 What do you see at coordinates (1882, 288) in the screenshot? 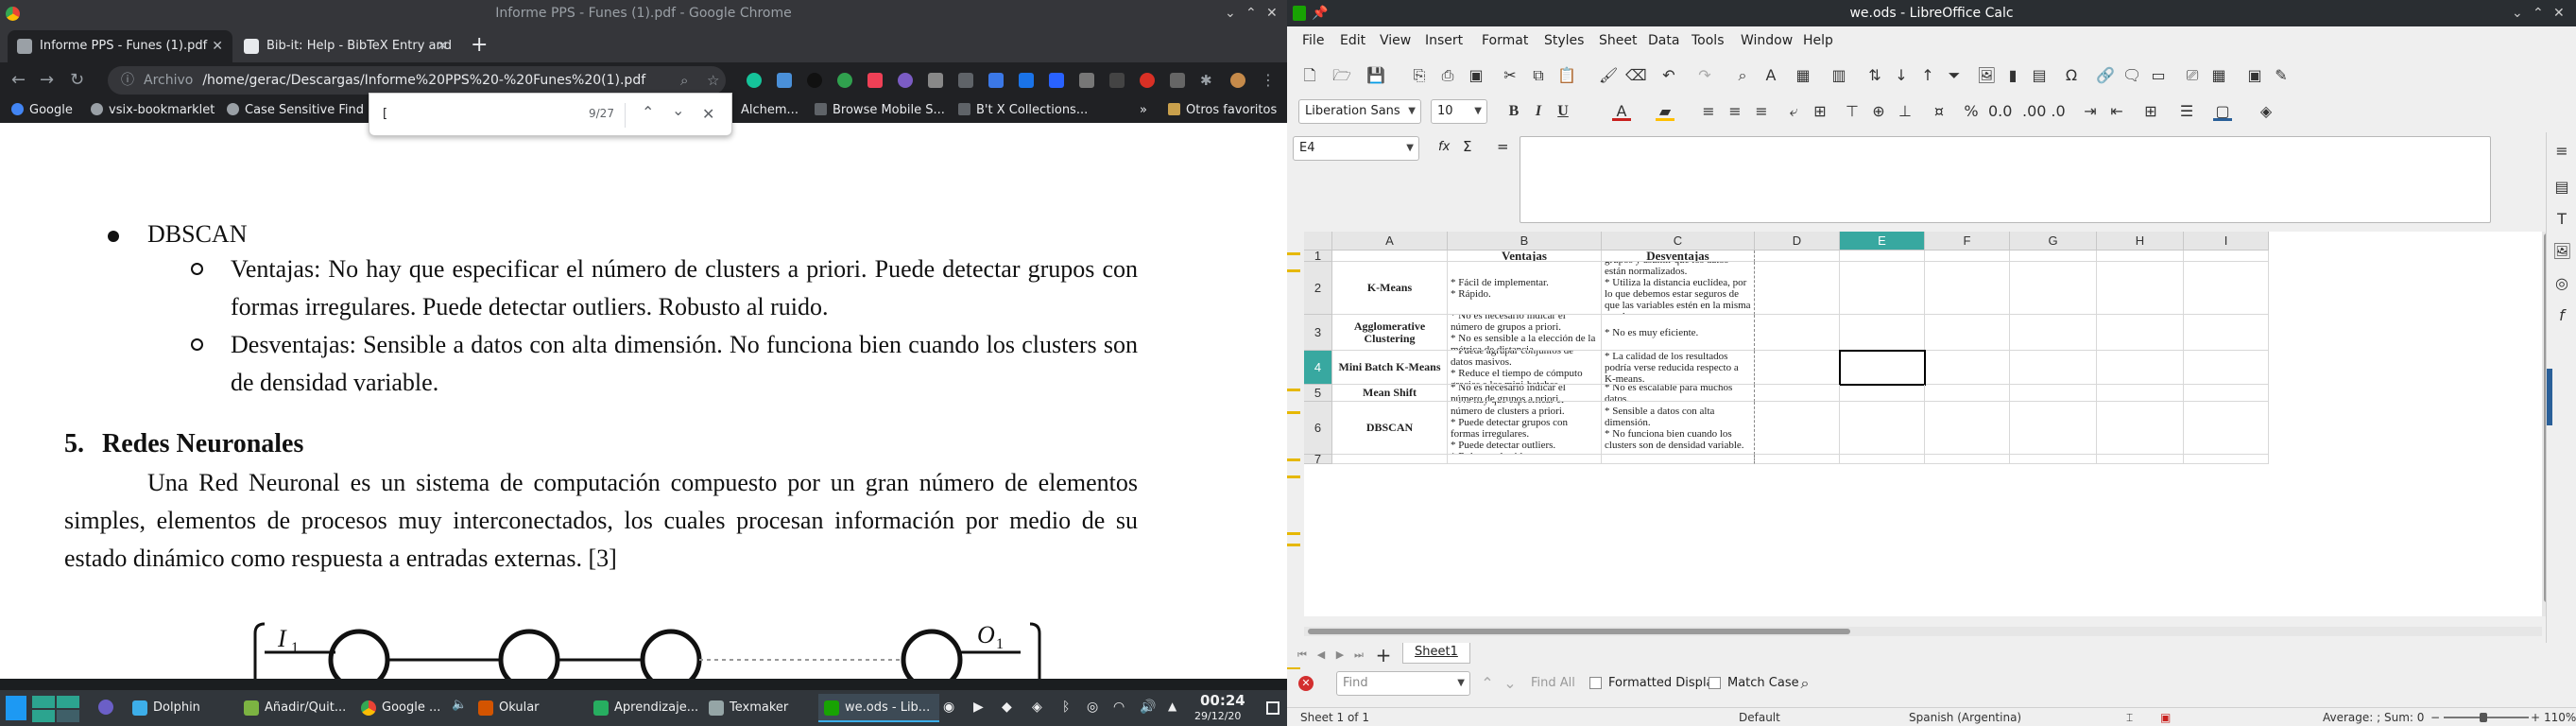
I see `cell-e2` at bounding box center [1882, 288].